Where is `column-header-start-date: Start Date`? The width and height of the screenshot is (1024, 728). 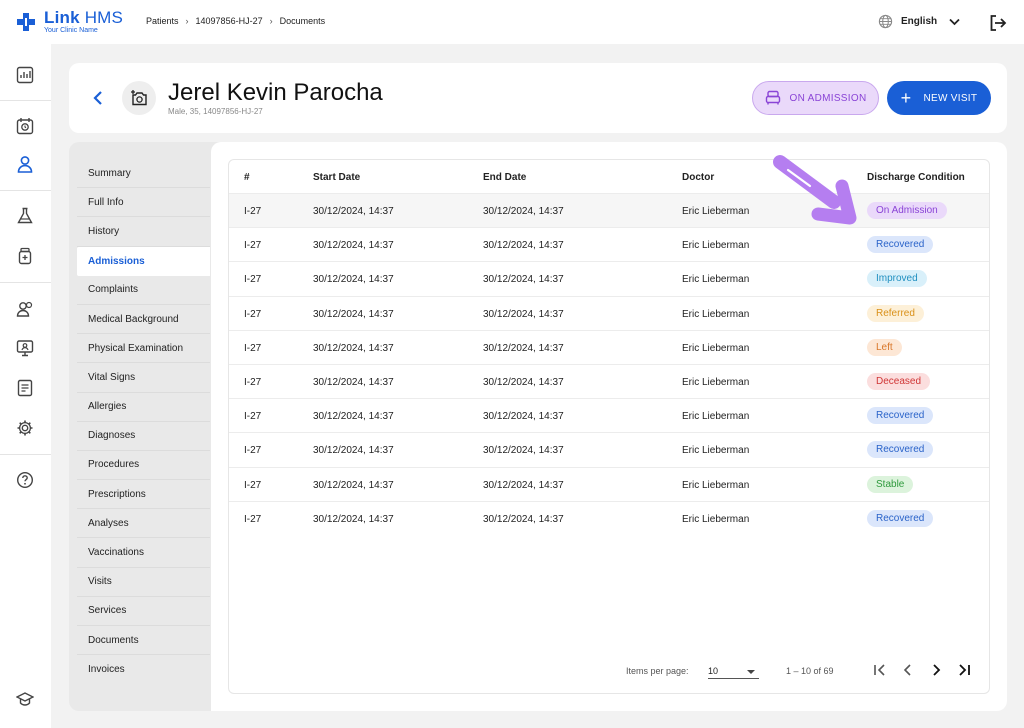 column-header-start-date: Start Date is located at coordinates (336, 177).